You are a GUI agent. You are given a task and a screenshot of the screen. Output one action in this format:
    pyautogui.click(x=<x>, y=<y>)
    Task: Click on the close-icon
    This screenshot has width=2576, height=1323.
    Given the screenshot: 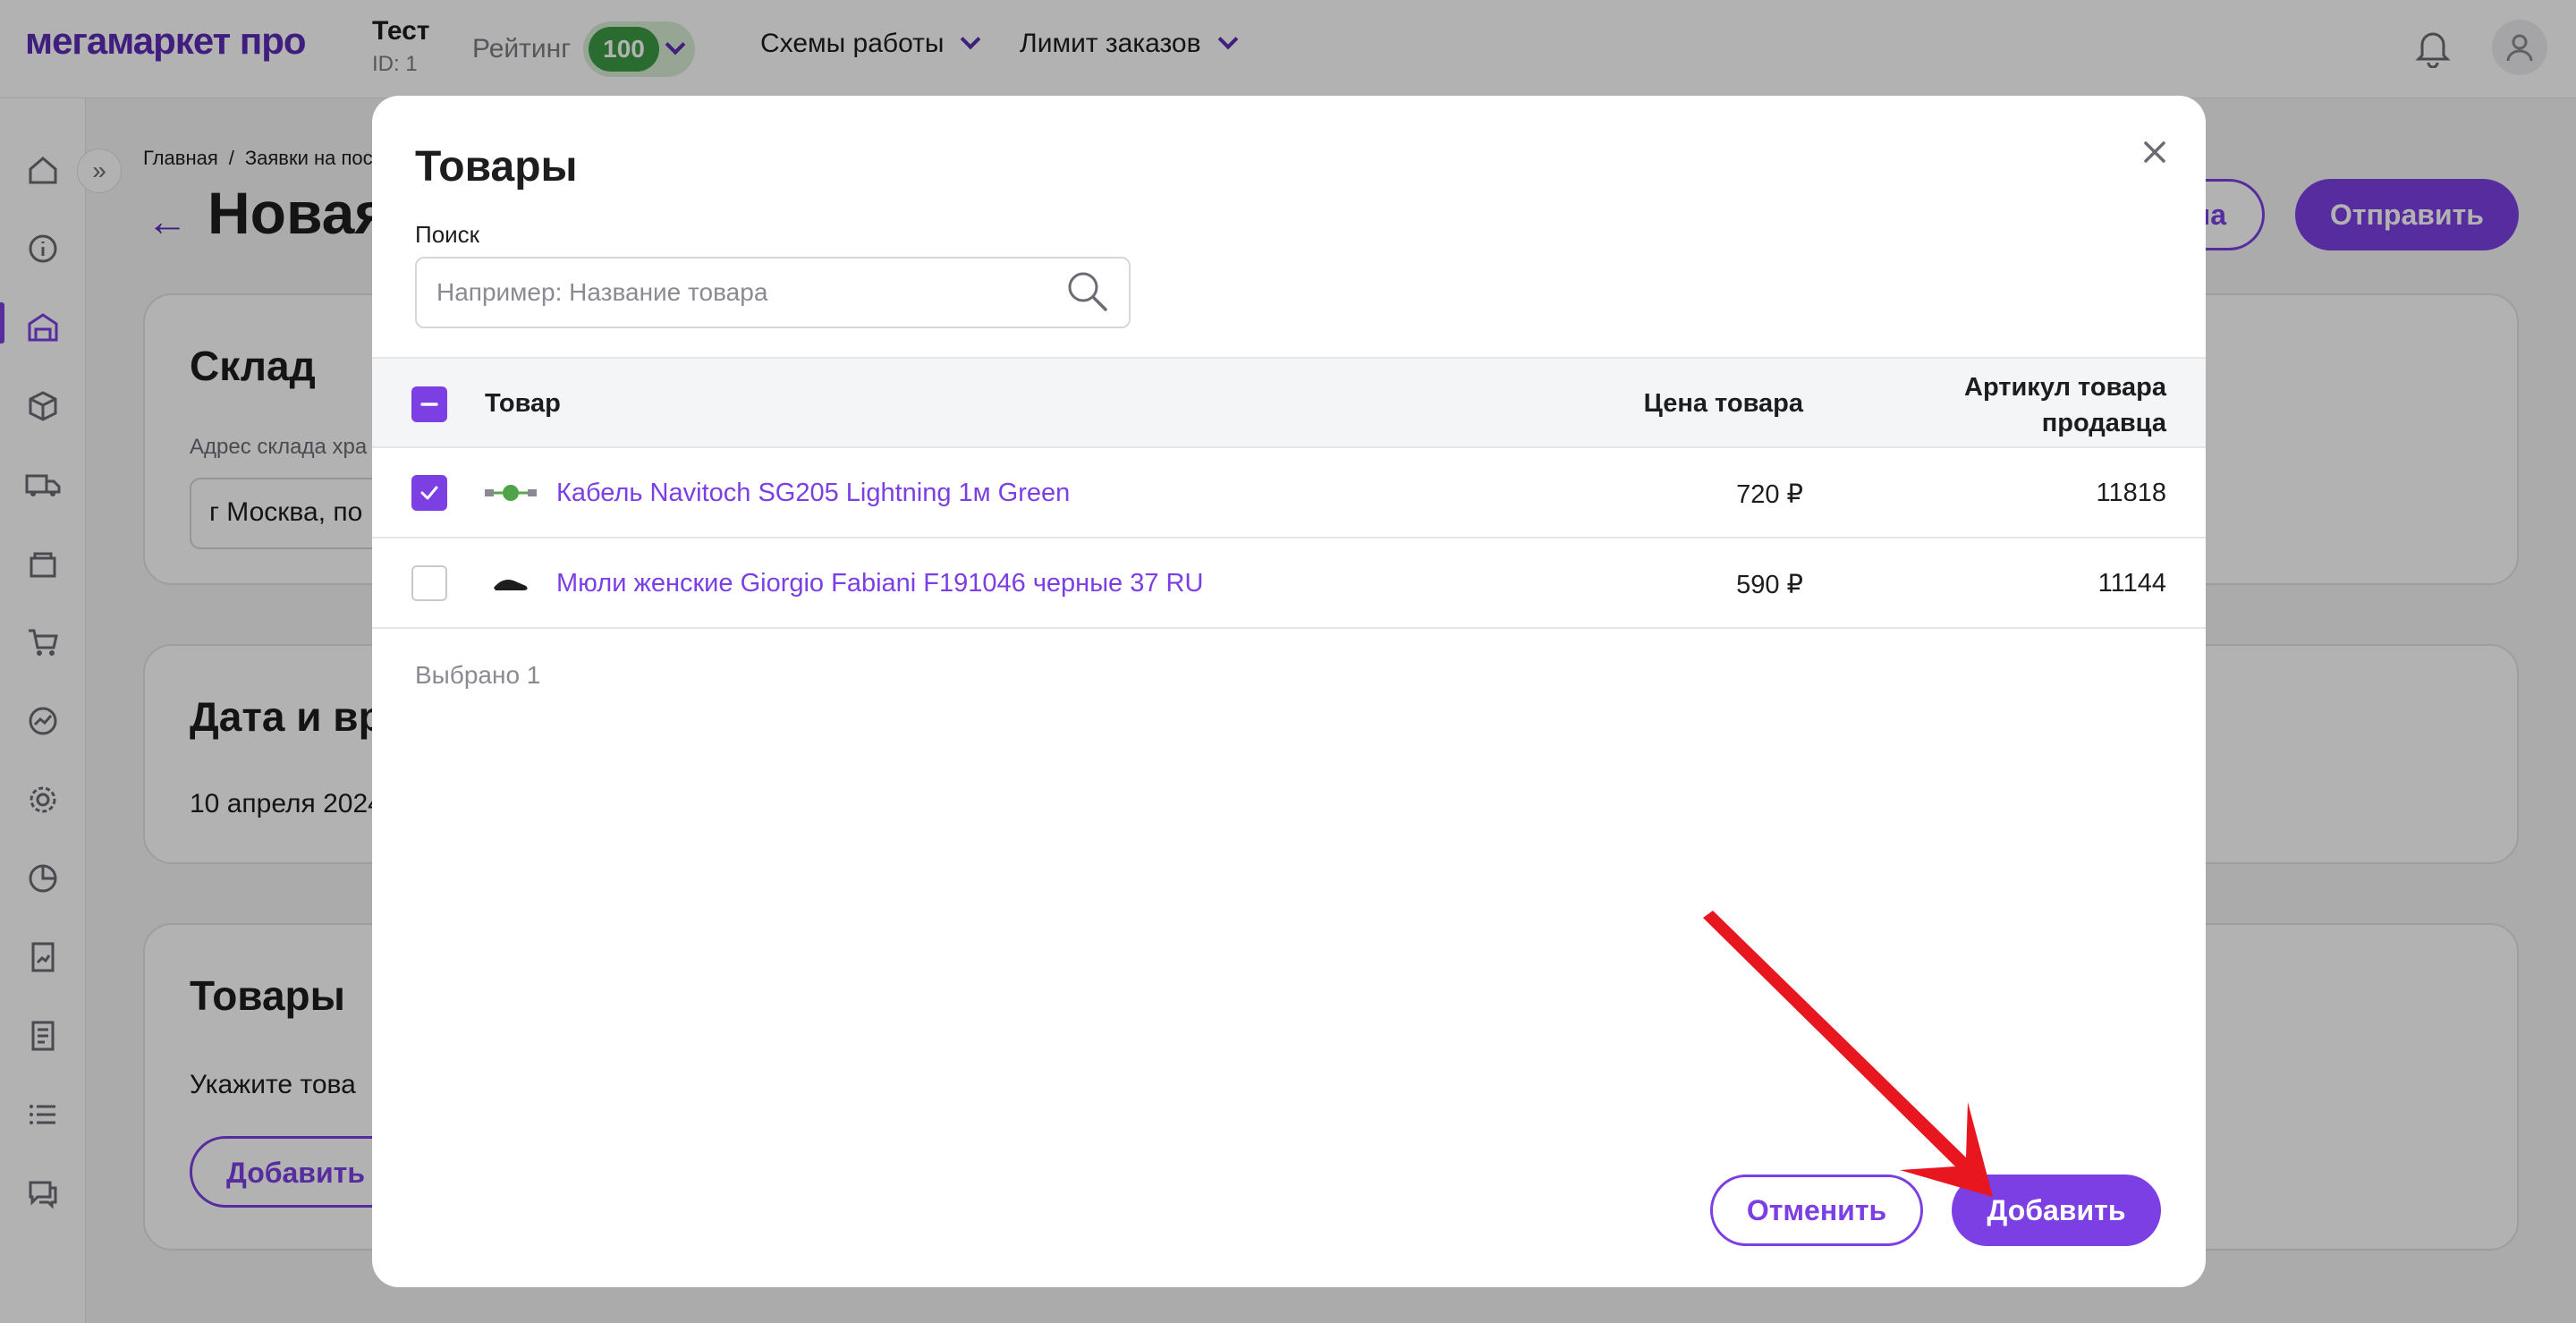 What is the action you would take?
    pyautogui.click(x=2154, y=152)
    